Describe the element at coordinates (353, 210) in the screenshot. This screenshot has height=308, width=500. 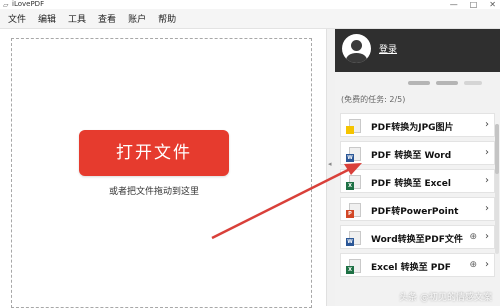
I see `pdf-to-powerpoint-icon: P` at that location.